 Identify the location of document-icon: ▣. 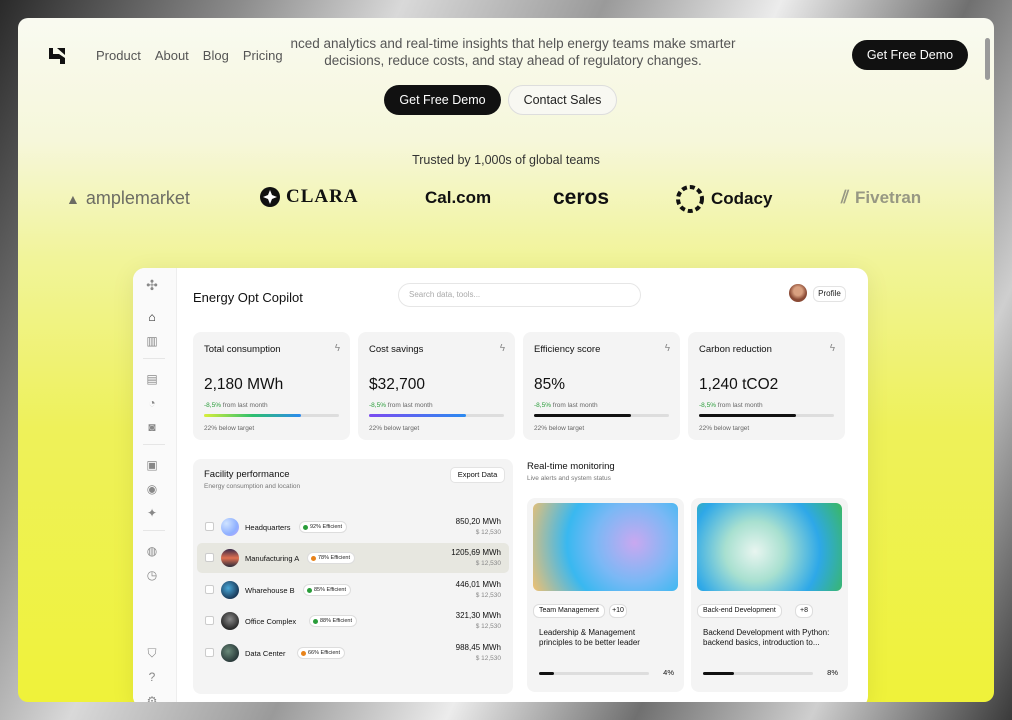
(152, 465).